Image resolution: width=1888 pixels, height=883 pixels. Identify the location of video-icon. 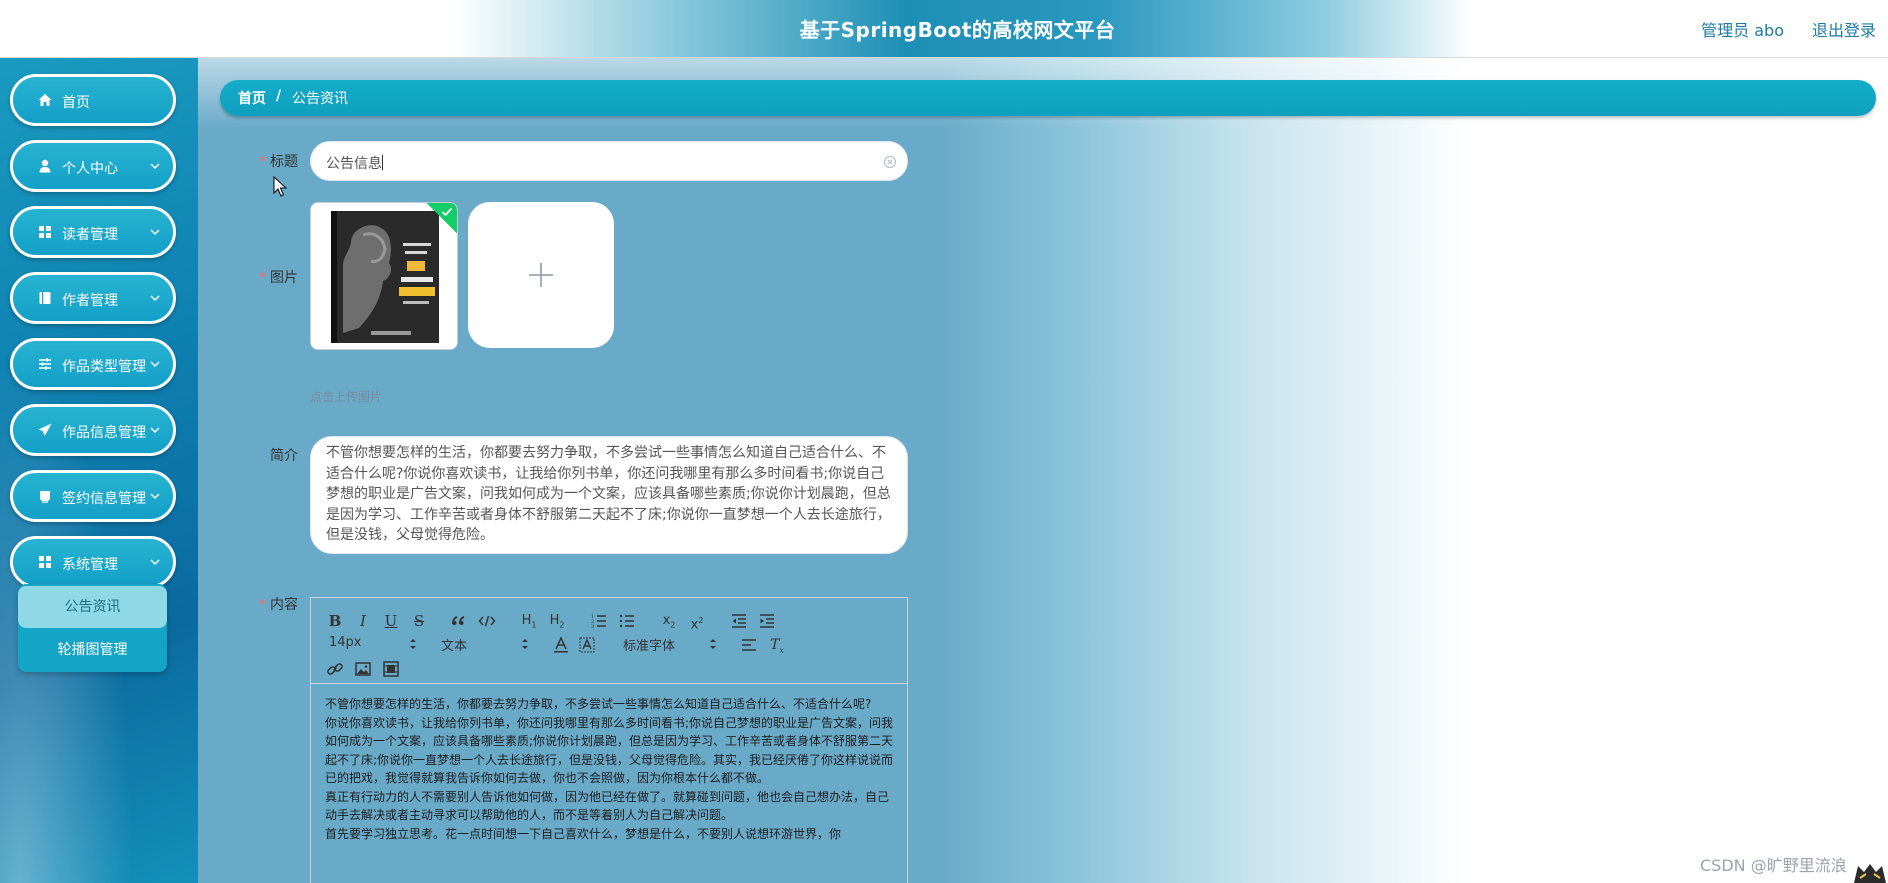
(391, 669).